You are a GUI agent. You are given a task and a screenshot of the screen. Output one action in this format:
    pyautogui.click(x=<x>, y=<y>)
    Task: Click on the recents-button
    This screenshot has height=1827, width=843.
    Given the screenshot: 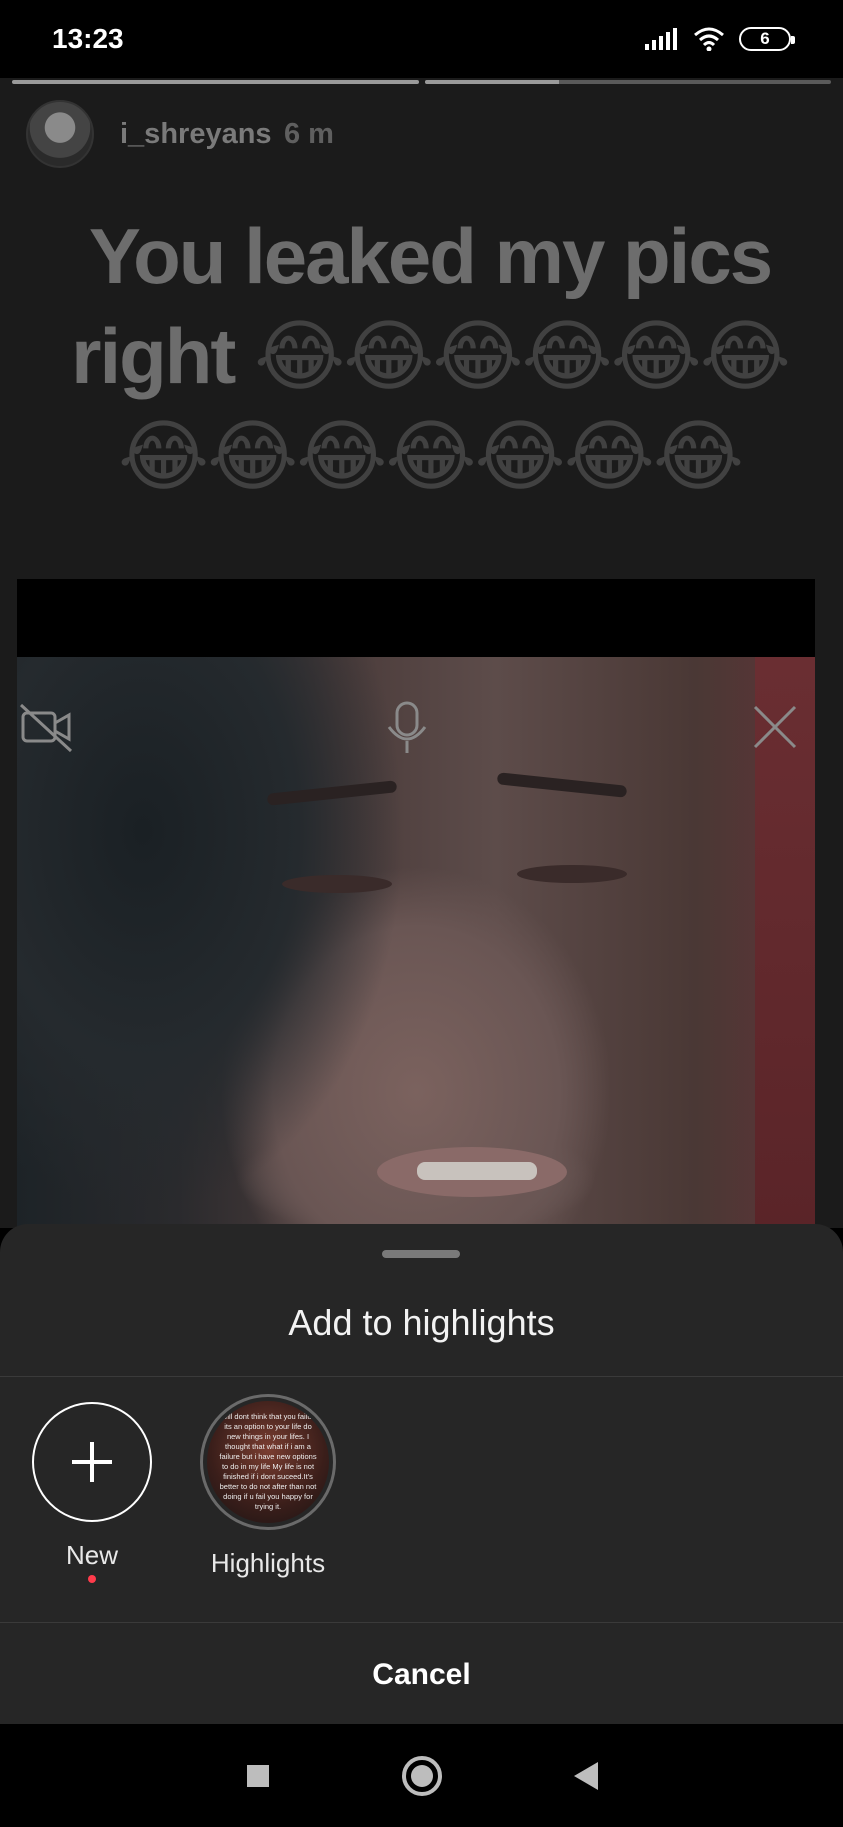 What is the action you would take?
    pyautogui.click(x=258, y=1776)
    